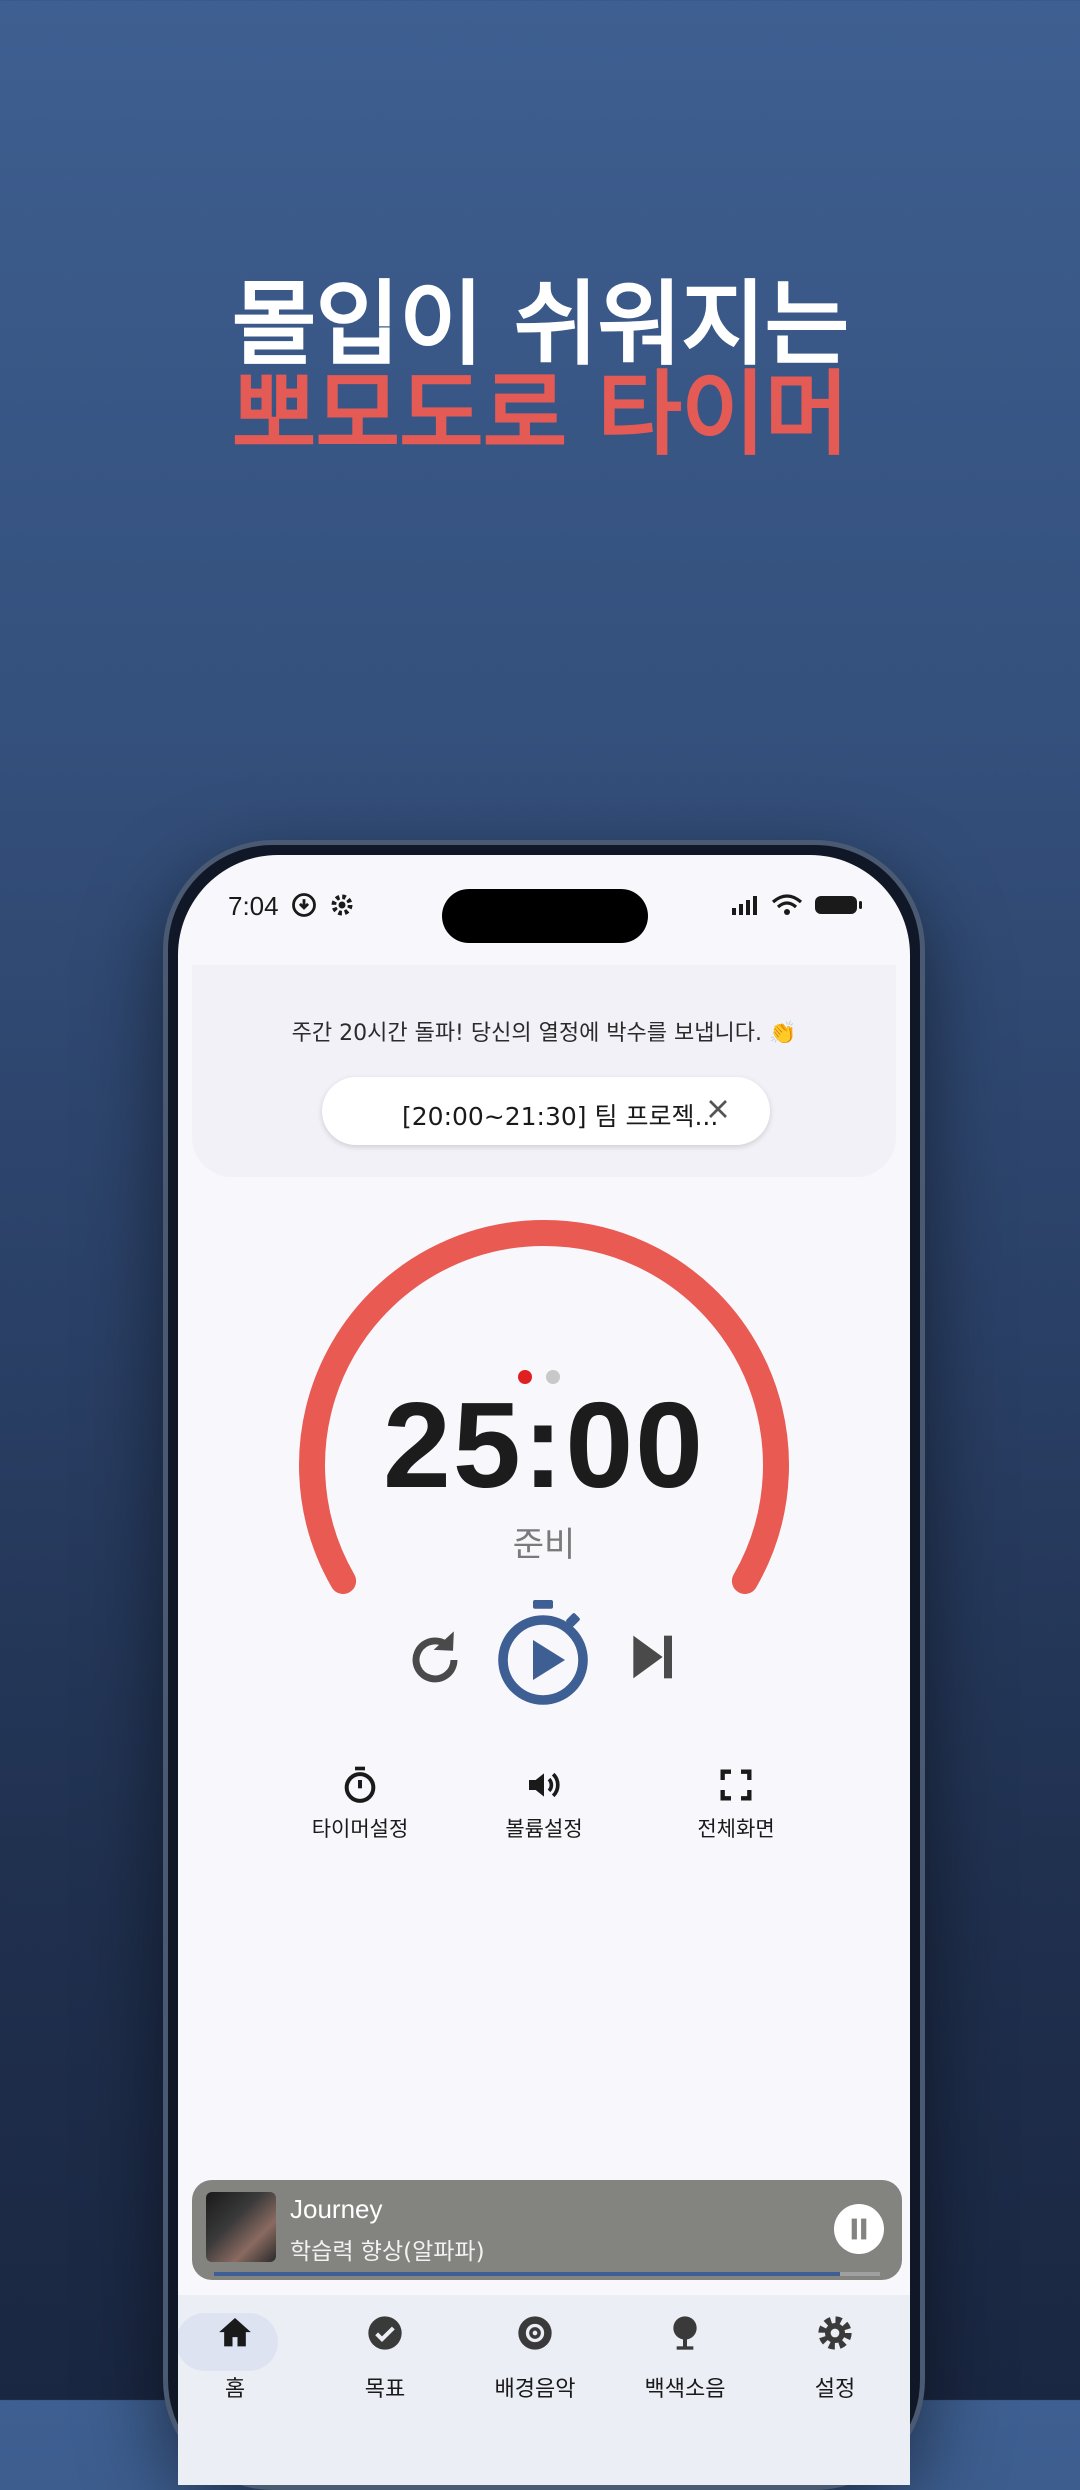 The image size is (1080, 2490). What do you see at coordinates (235, 2389) in the screenshot?
I see `nav-label-home: 홈` at bounding box center [235, 2389].